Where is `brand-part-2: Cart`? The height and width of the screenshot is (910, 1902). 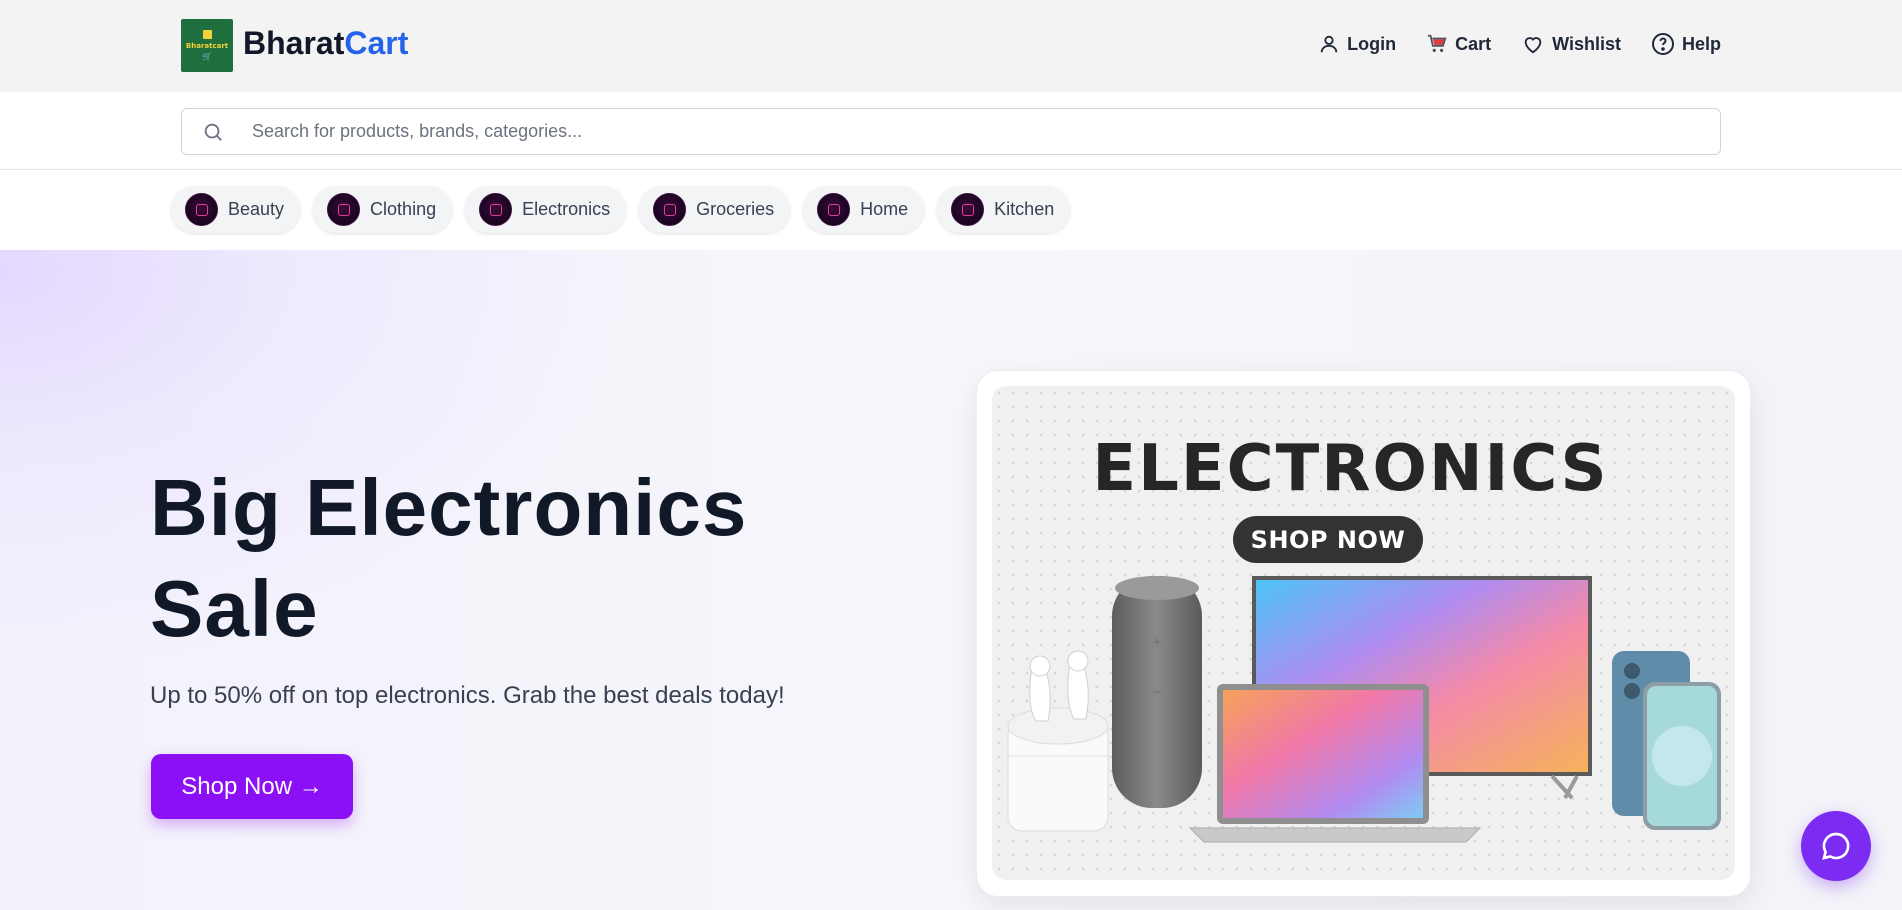 brand-part-2: Cart is located at coordinates (376, 43).